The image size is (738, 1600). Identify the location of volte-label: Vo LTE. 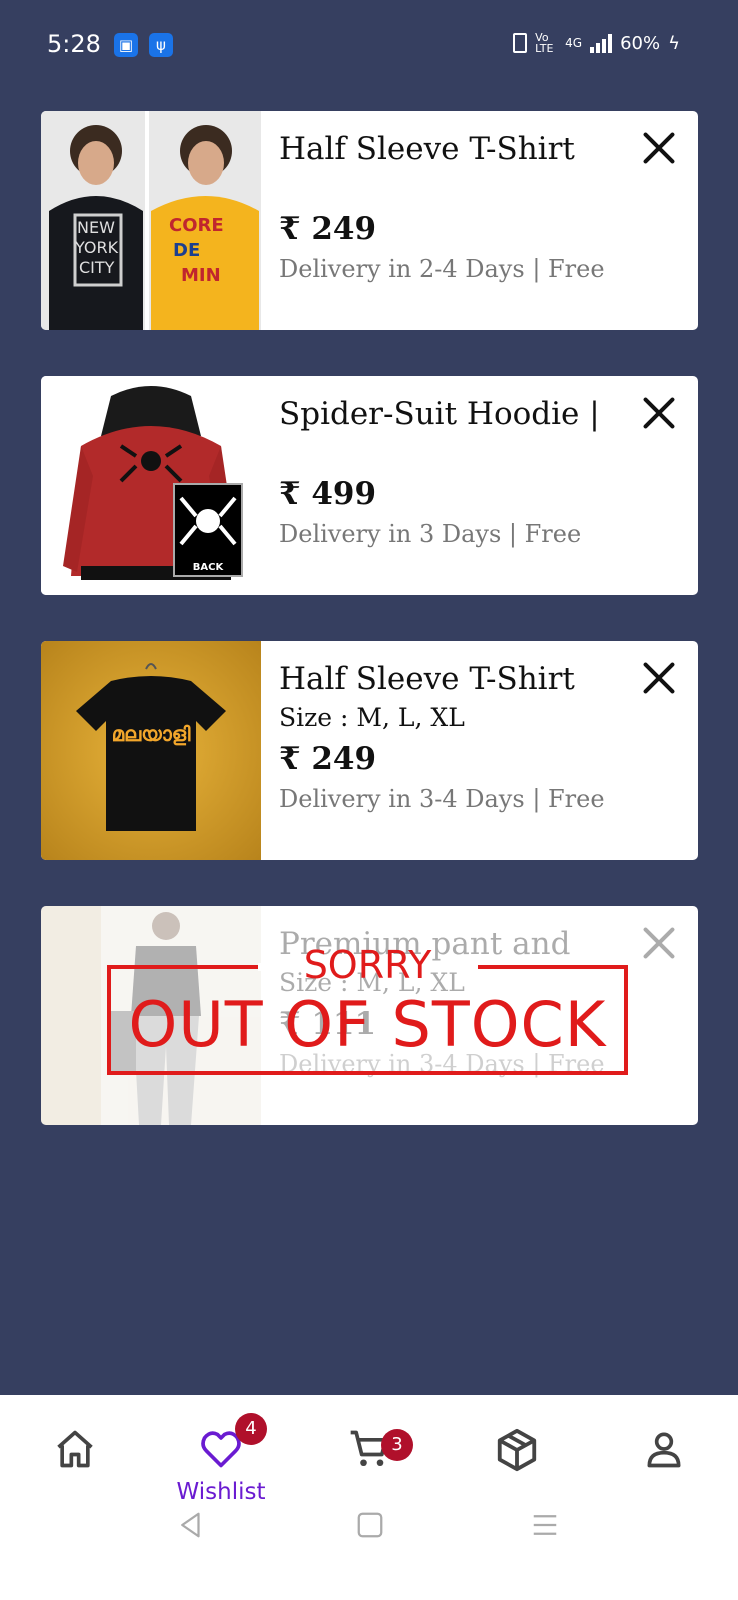
(544, 43).